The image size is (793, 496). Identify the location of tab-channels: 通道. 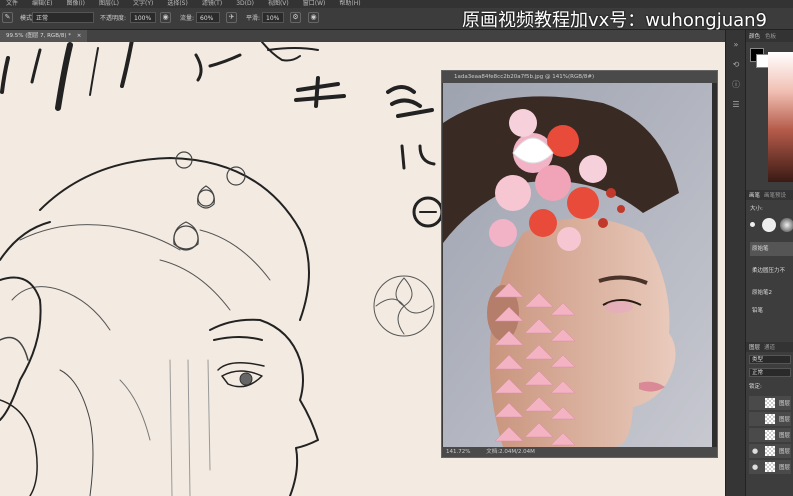
(769, 347).